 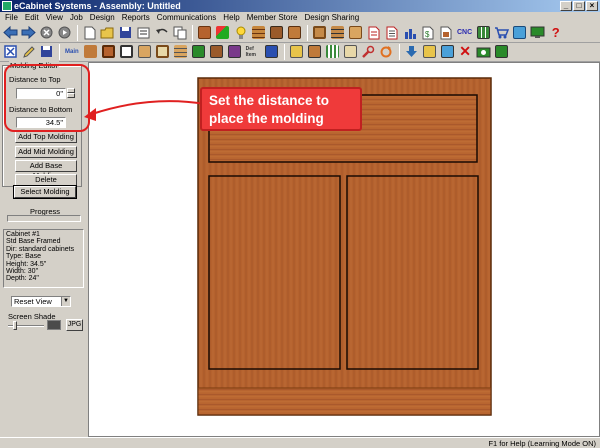 What do you see at coordinates (145, 110) in the screenshot?
I see `callout-arrow` at bounding box center [145, 110].